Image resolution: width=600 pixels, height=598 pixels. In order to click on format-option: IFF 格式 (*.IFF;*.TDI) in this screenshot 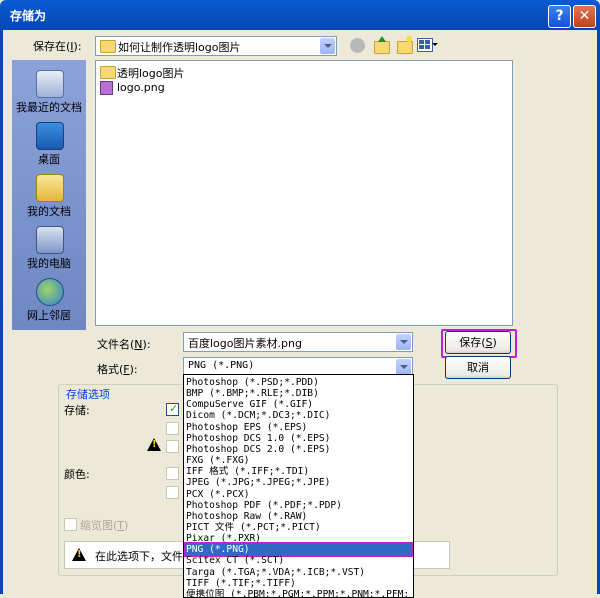, I will do `click(298, 471)`.